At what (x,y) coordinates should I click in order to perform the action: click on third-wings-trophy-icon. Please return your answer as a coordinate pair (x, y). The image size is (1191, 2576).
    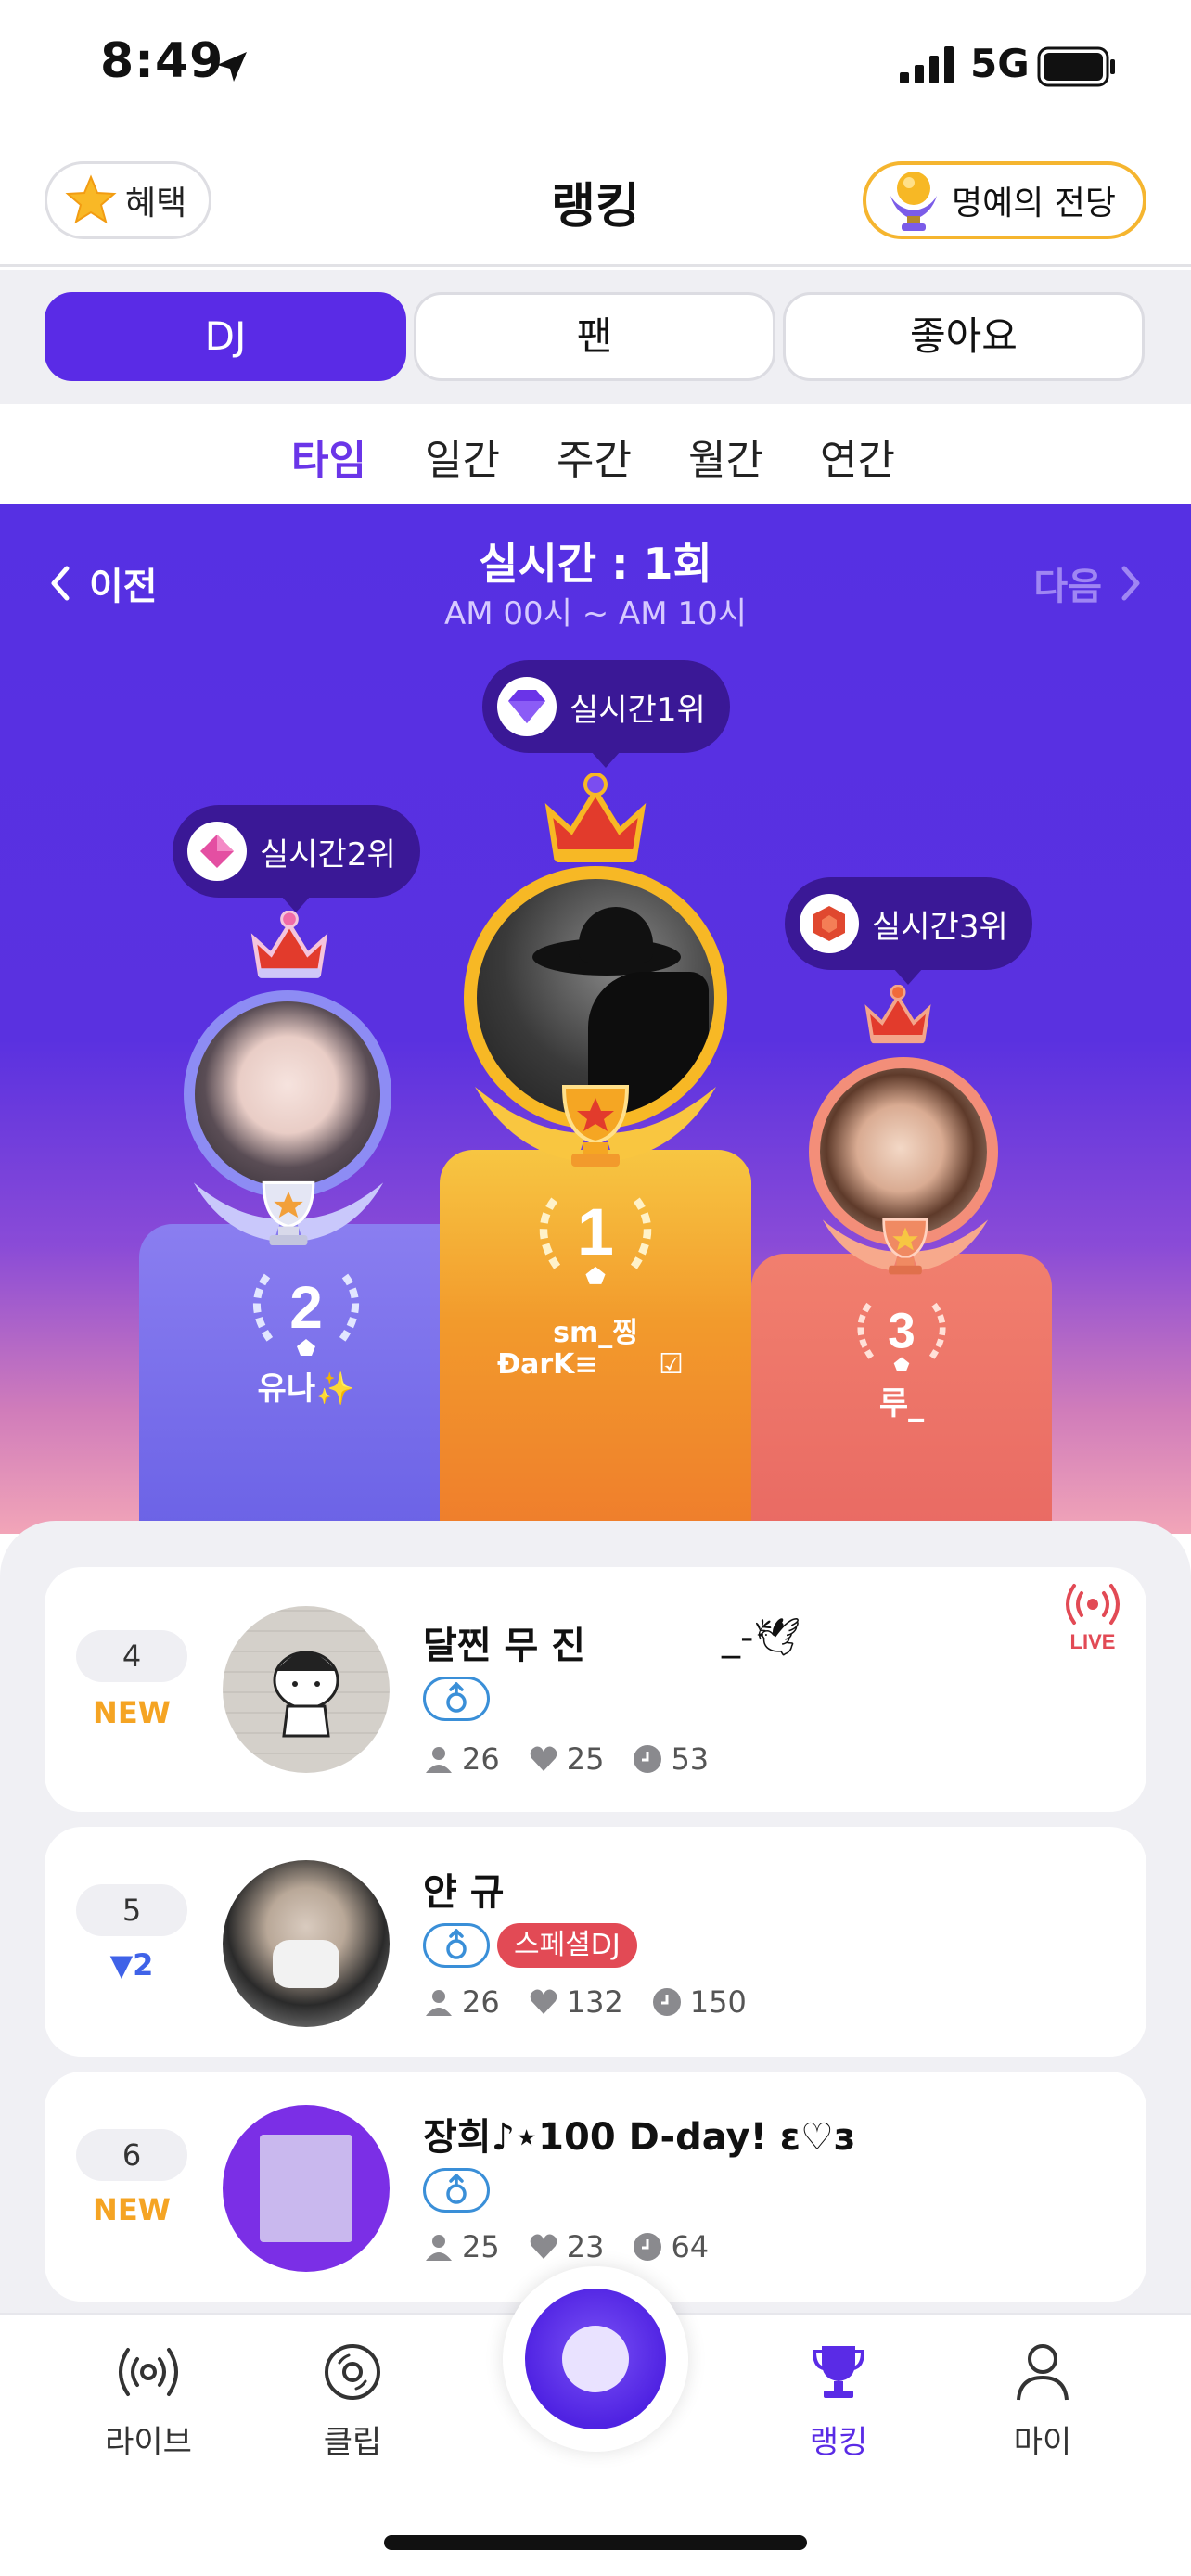
    Looking at the image, I should click on (905, 1246).